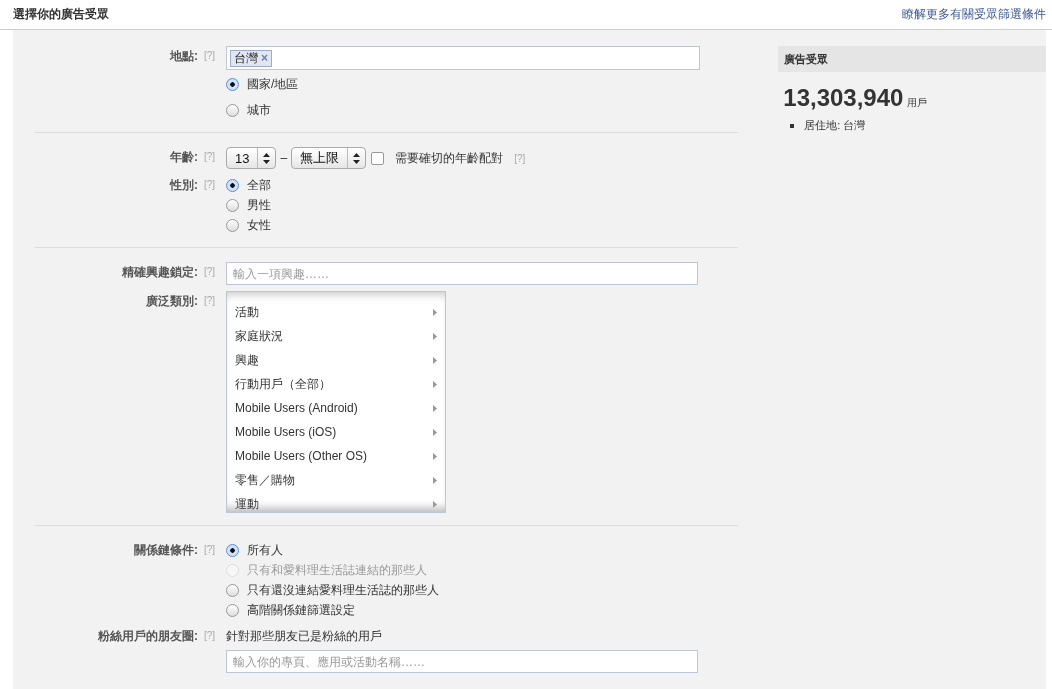  What do you see at coordinates (301, 610) in the screenshot?
I see `radio-label: 高階關係鏈篩選設定` at bounding box center [301, 610].